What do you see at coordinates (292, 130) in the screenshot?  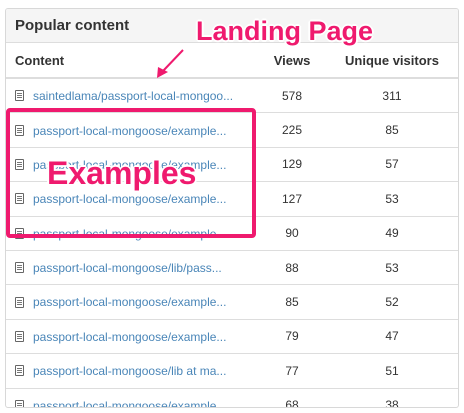 I see `views-cell: 225` at bounding box center [292, 130].